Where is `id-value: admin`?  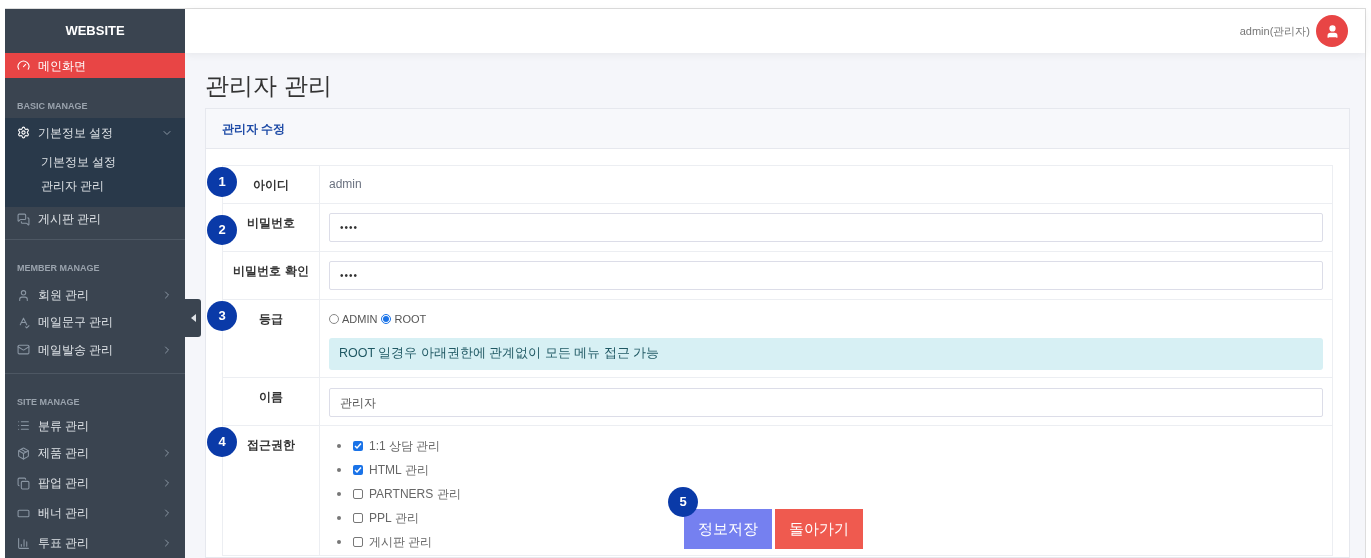
id-value: admin is located at coordinates (345, 184).